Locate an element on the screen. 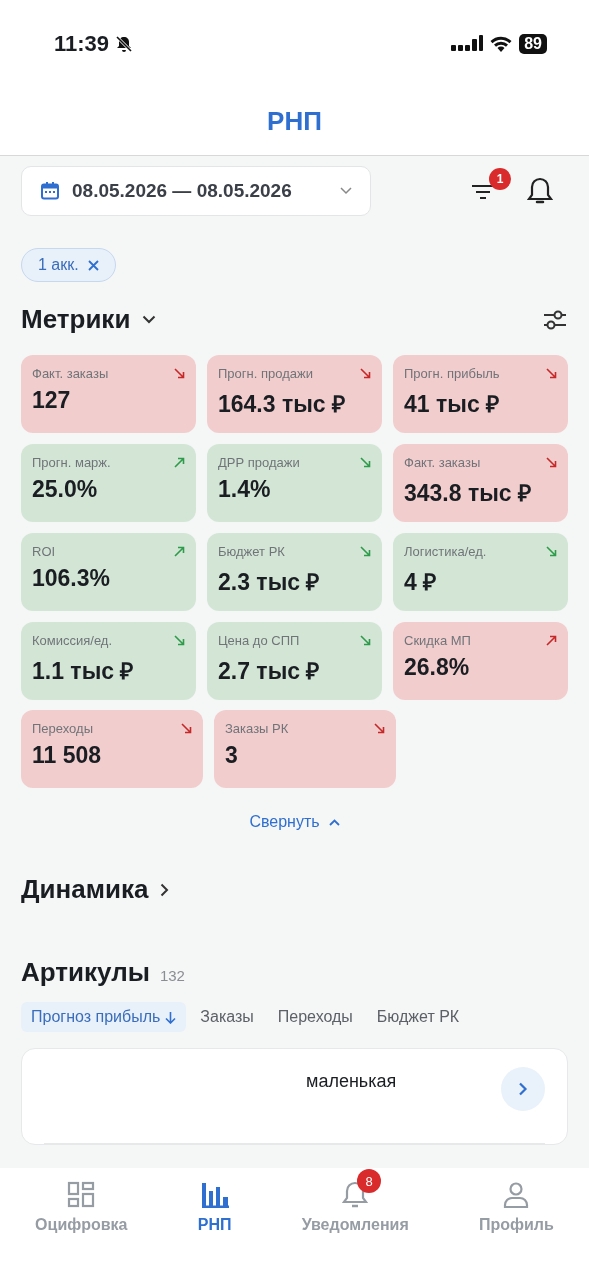  sort-tab: Прогноз прибыль is located at coordinates (104, 1017).